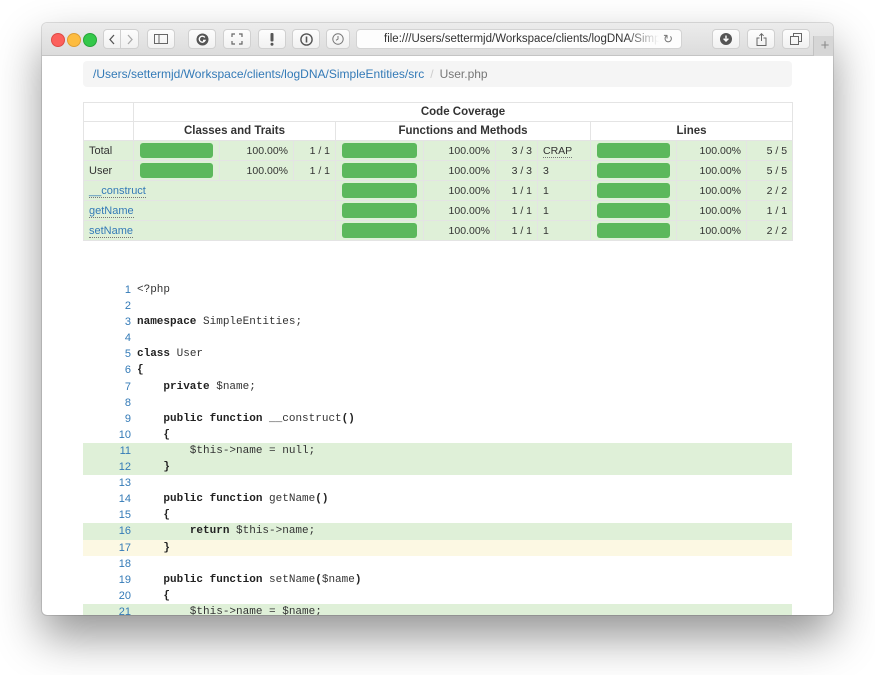 The height and width of the screenshot is (675, 875). What do you see at coordinates (111, 211) in the screenshot?
I see `method-link-getName: getName` at bounding box center [111, 211].